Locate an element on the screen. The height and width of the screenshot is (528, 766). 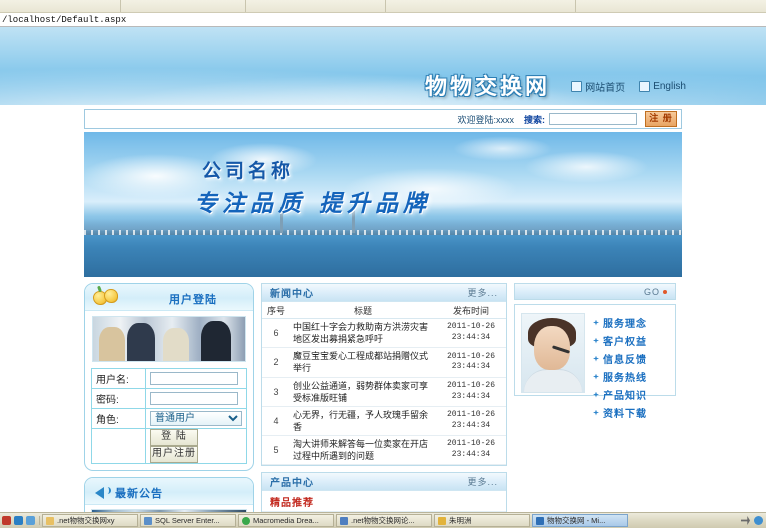
login-row-buttons: 登 陆 用户注册 is located at coordinates (169, 446).